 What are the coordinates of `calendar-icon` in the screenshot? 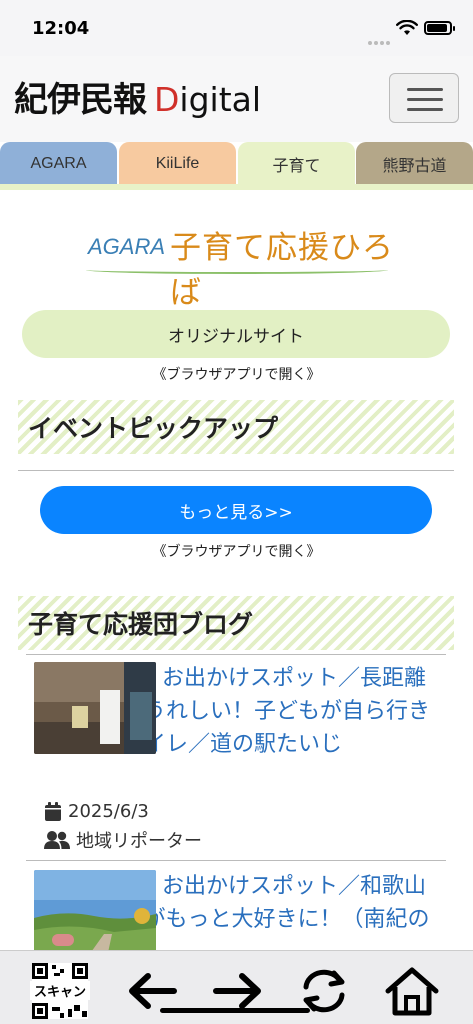 It's located at (53, 811).